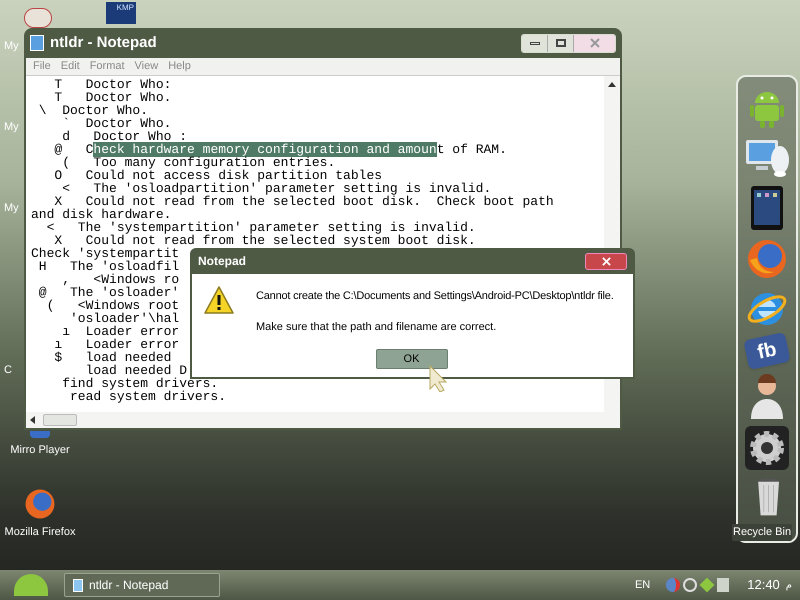 This screenshot has height=600, width=800. Describe the element at coordinates (439, 378) in the screenshot. I see `mouse-cursor-icon` at that location.